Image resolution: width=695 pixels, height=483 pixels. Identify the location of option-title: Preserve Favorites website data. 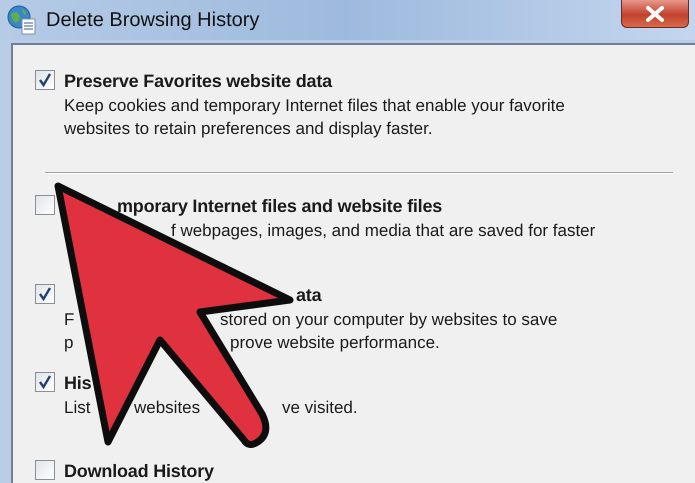
(199, 81).